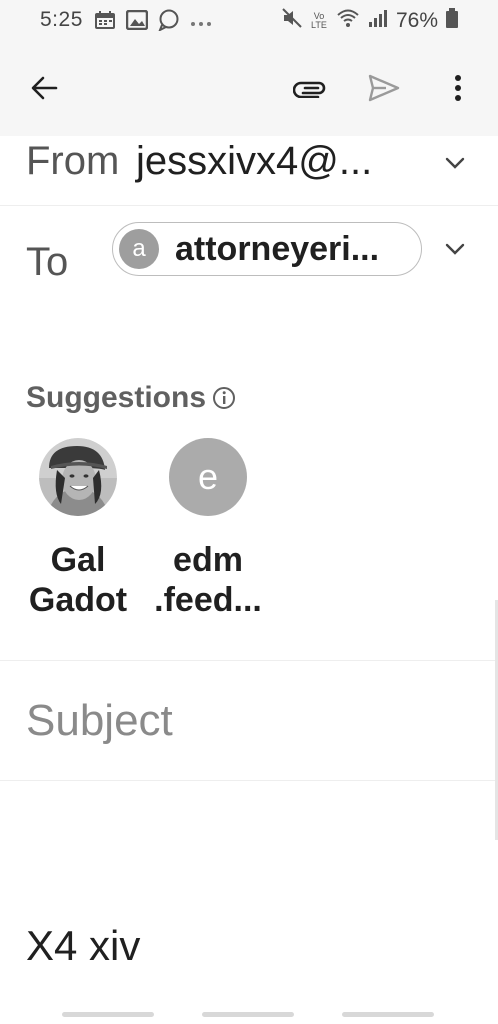  What do you see at coordinates (61, 19) in the screenshot?
I see `status-time: 5:25` at bounding box center [61, 19].